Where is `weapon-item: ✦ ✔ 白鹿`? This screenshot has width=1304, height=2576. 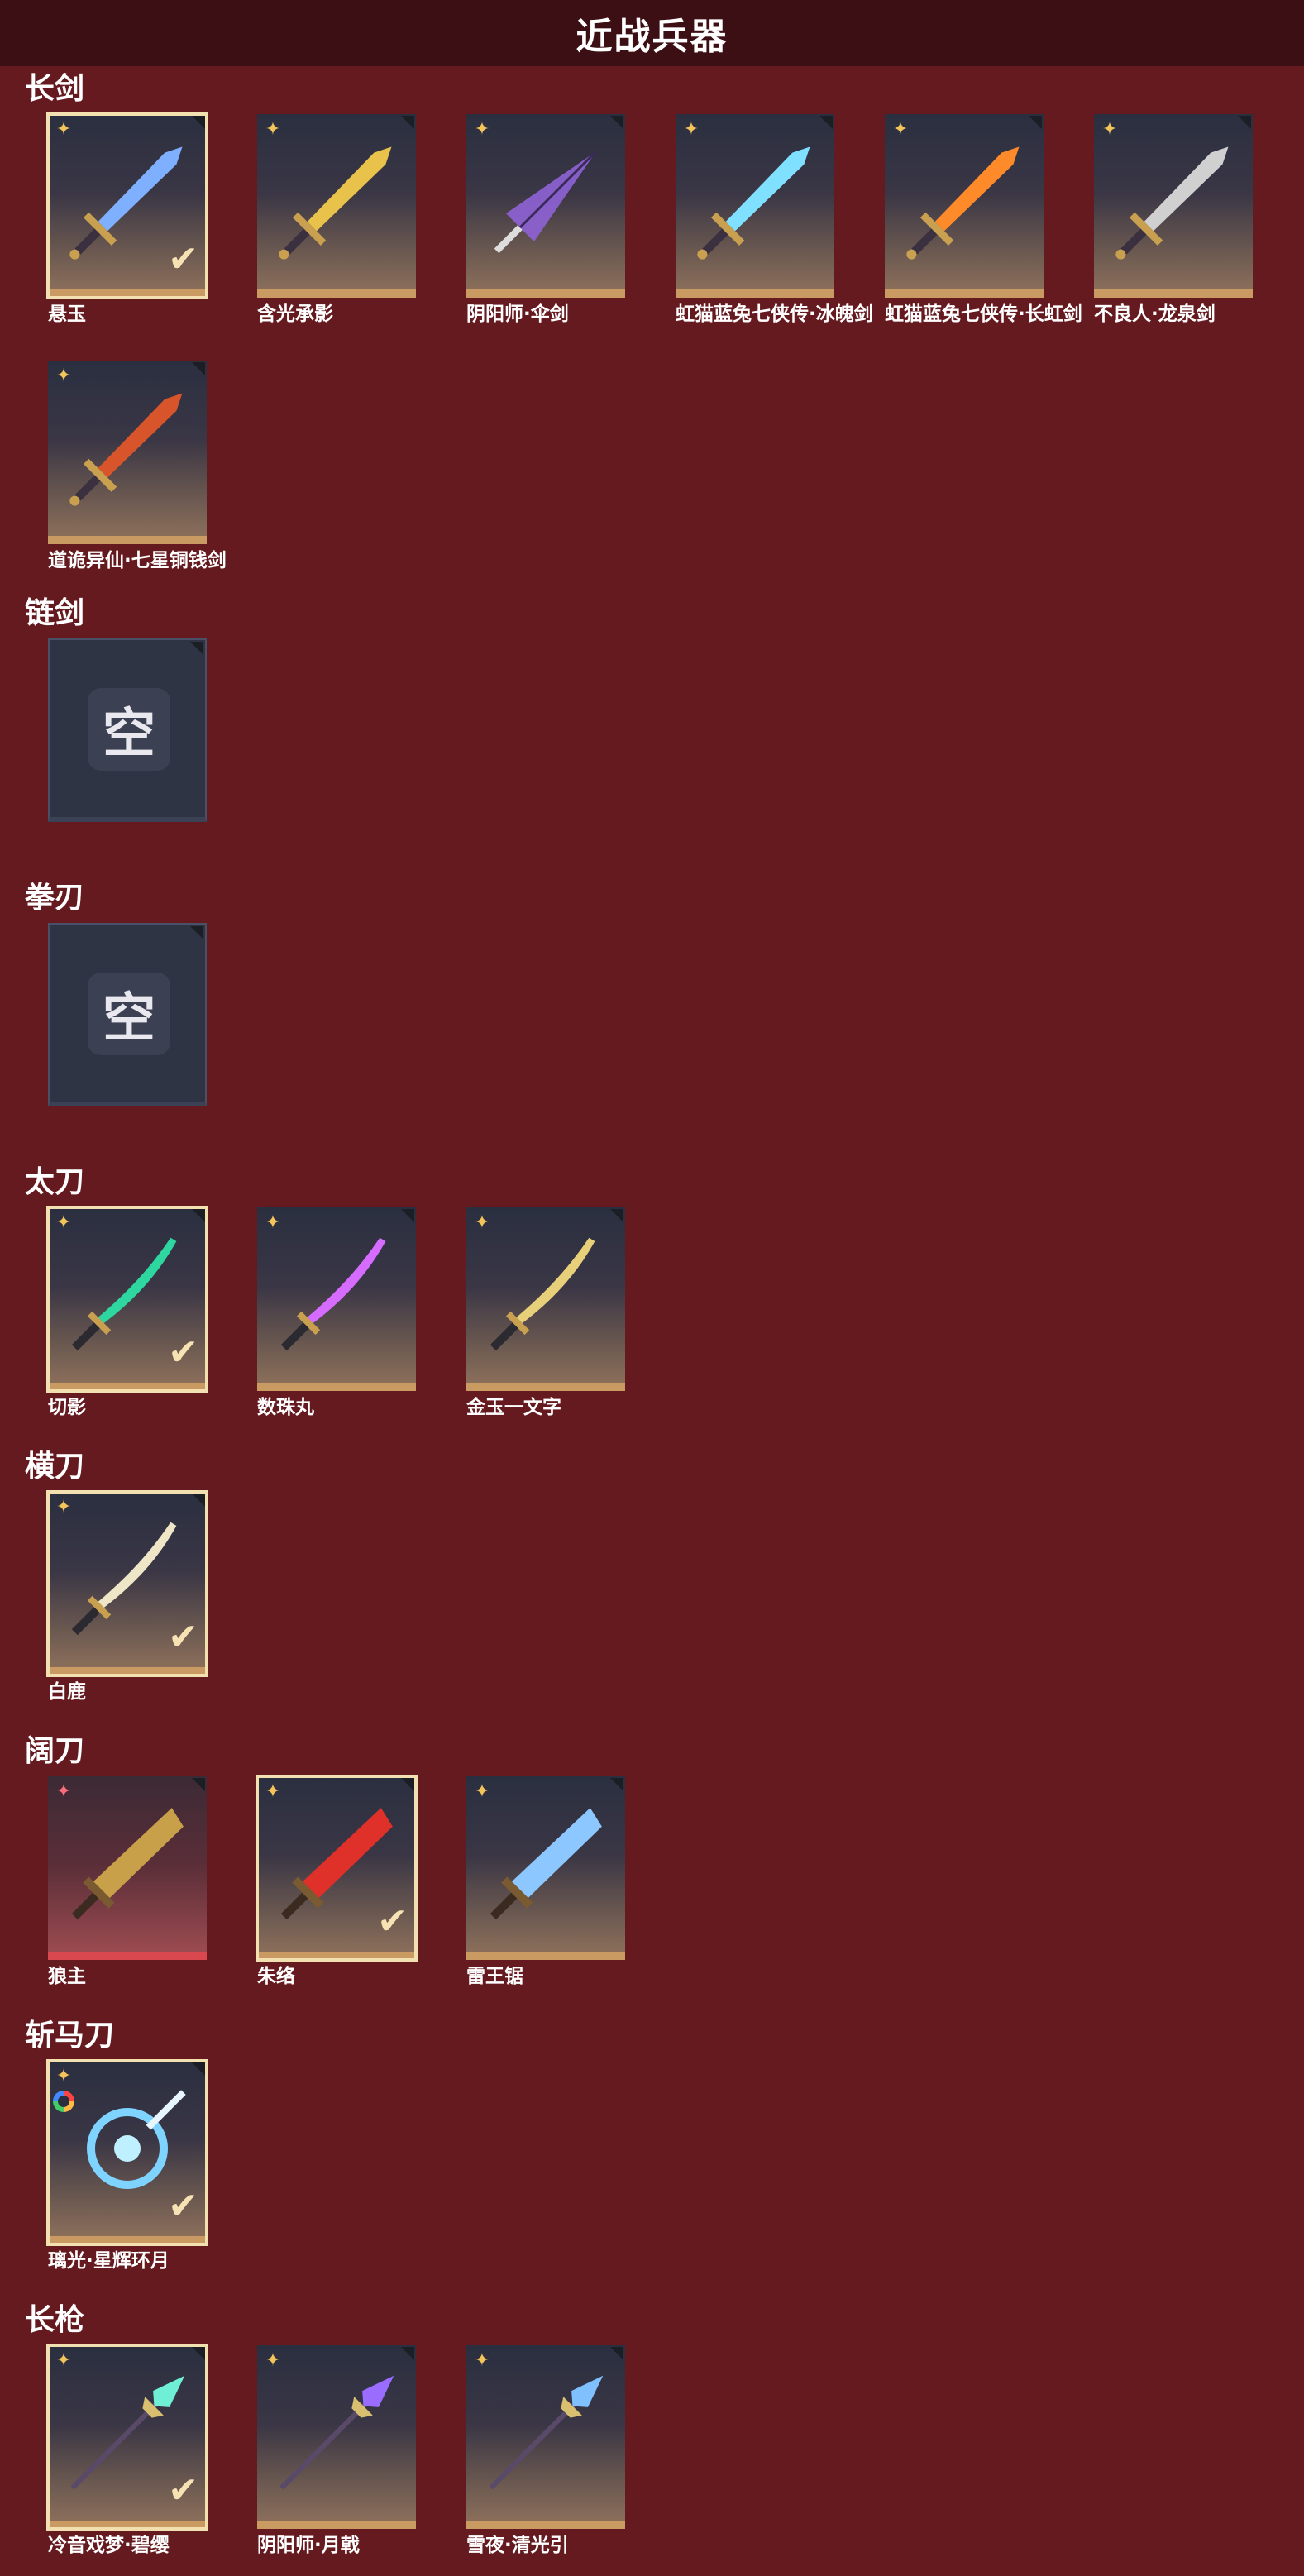 weapon-item: ✦ ✔ 白鹿 is located at coordinates (129, 1597).